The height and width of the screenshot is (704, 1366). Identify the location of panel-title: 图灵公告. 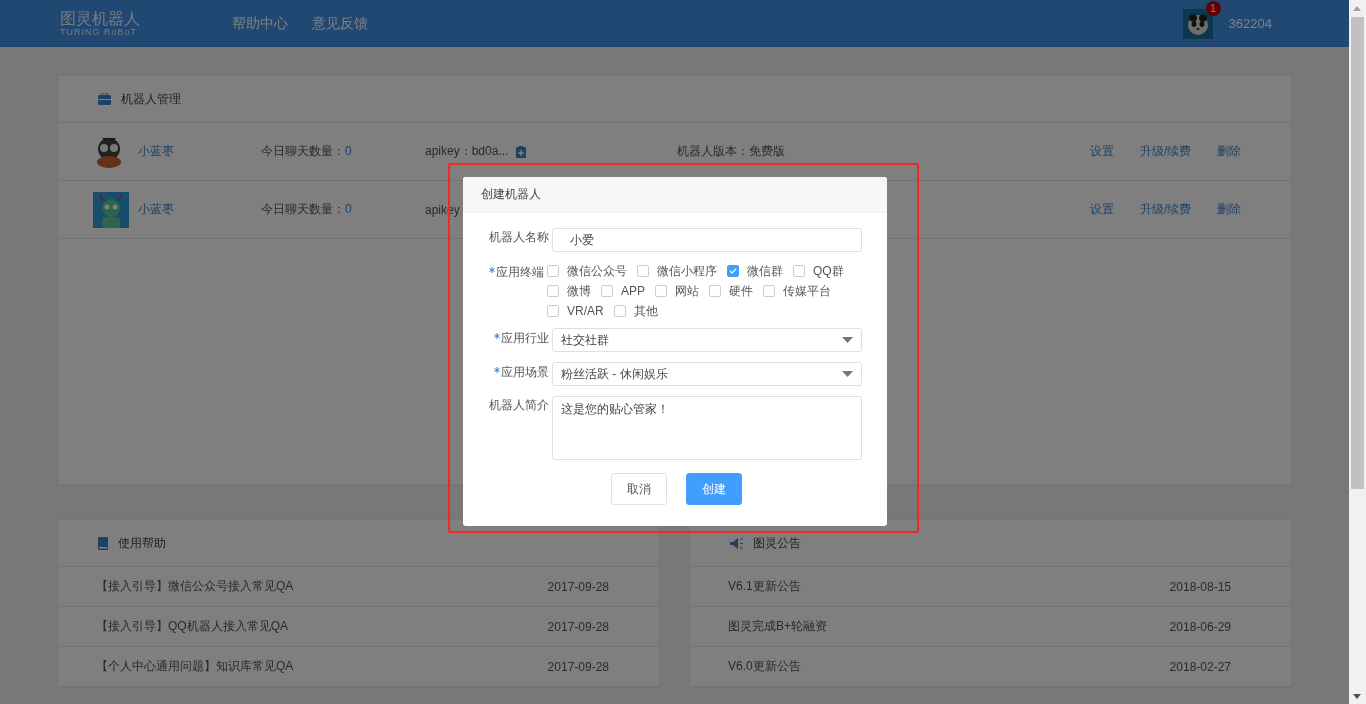
(777, 543).